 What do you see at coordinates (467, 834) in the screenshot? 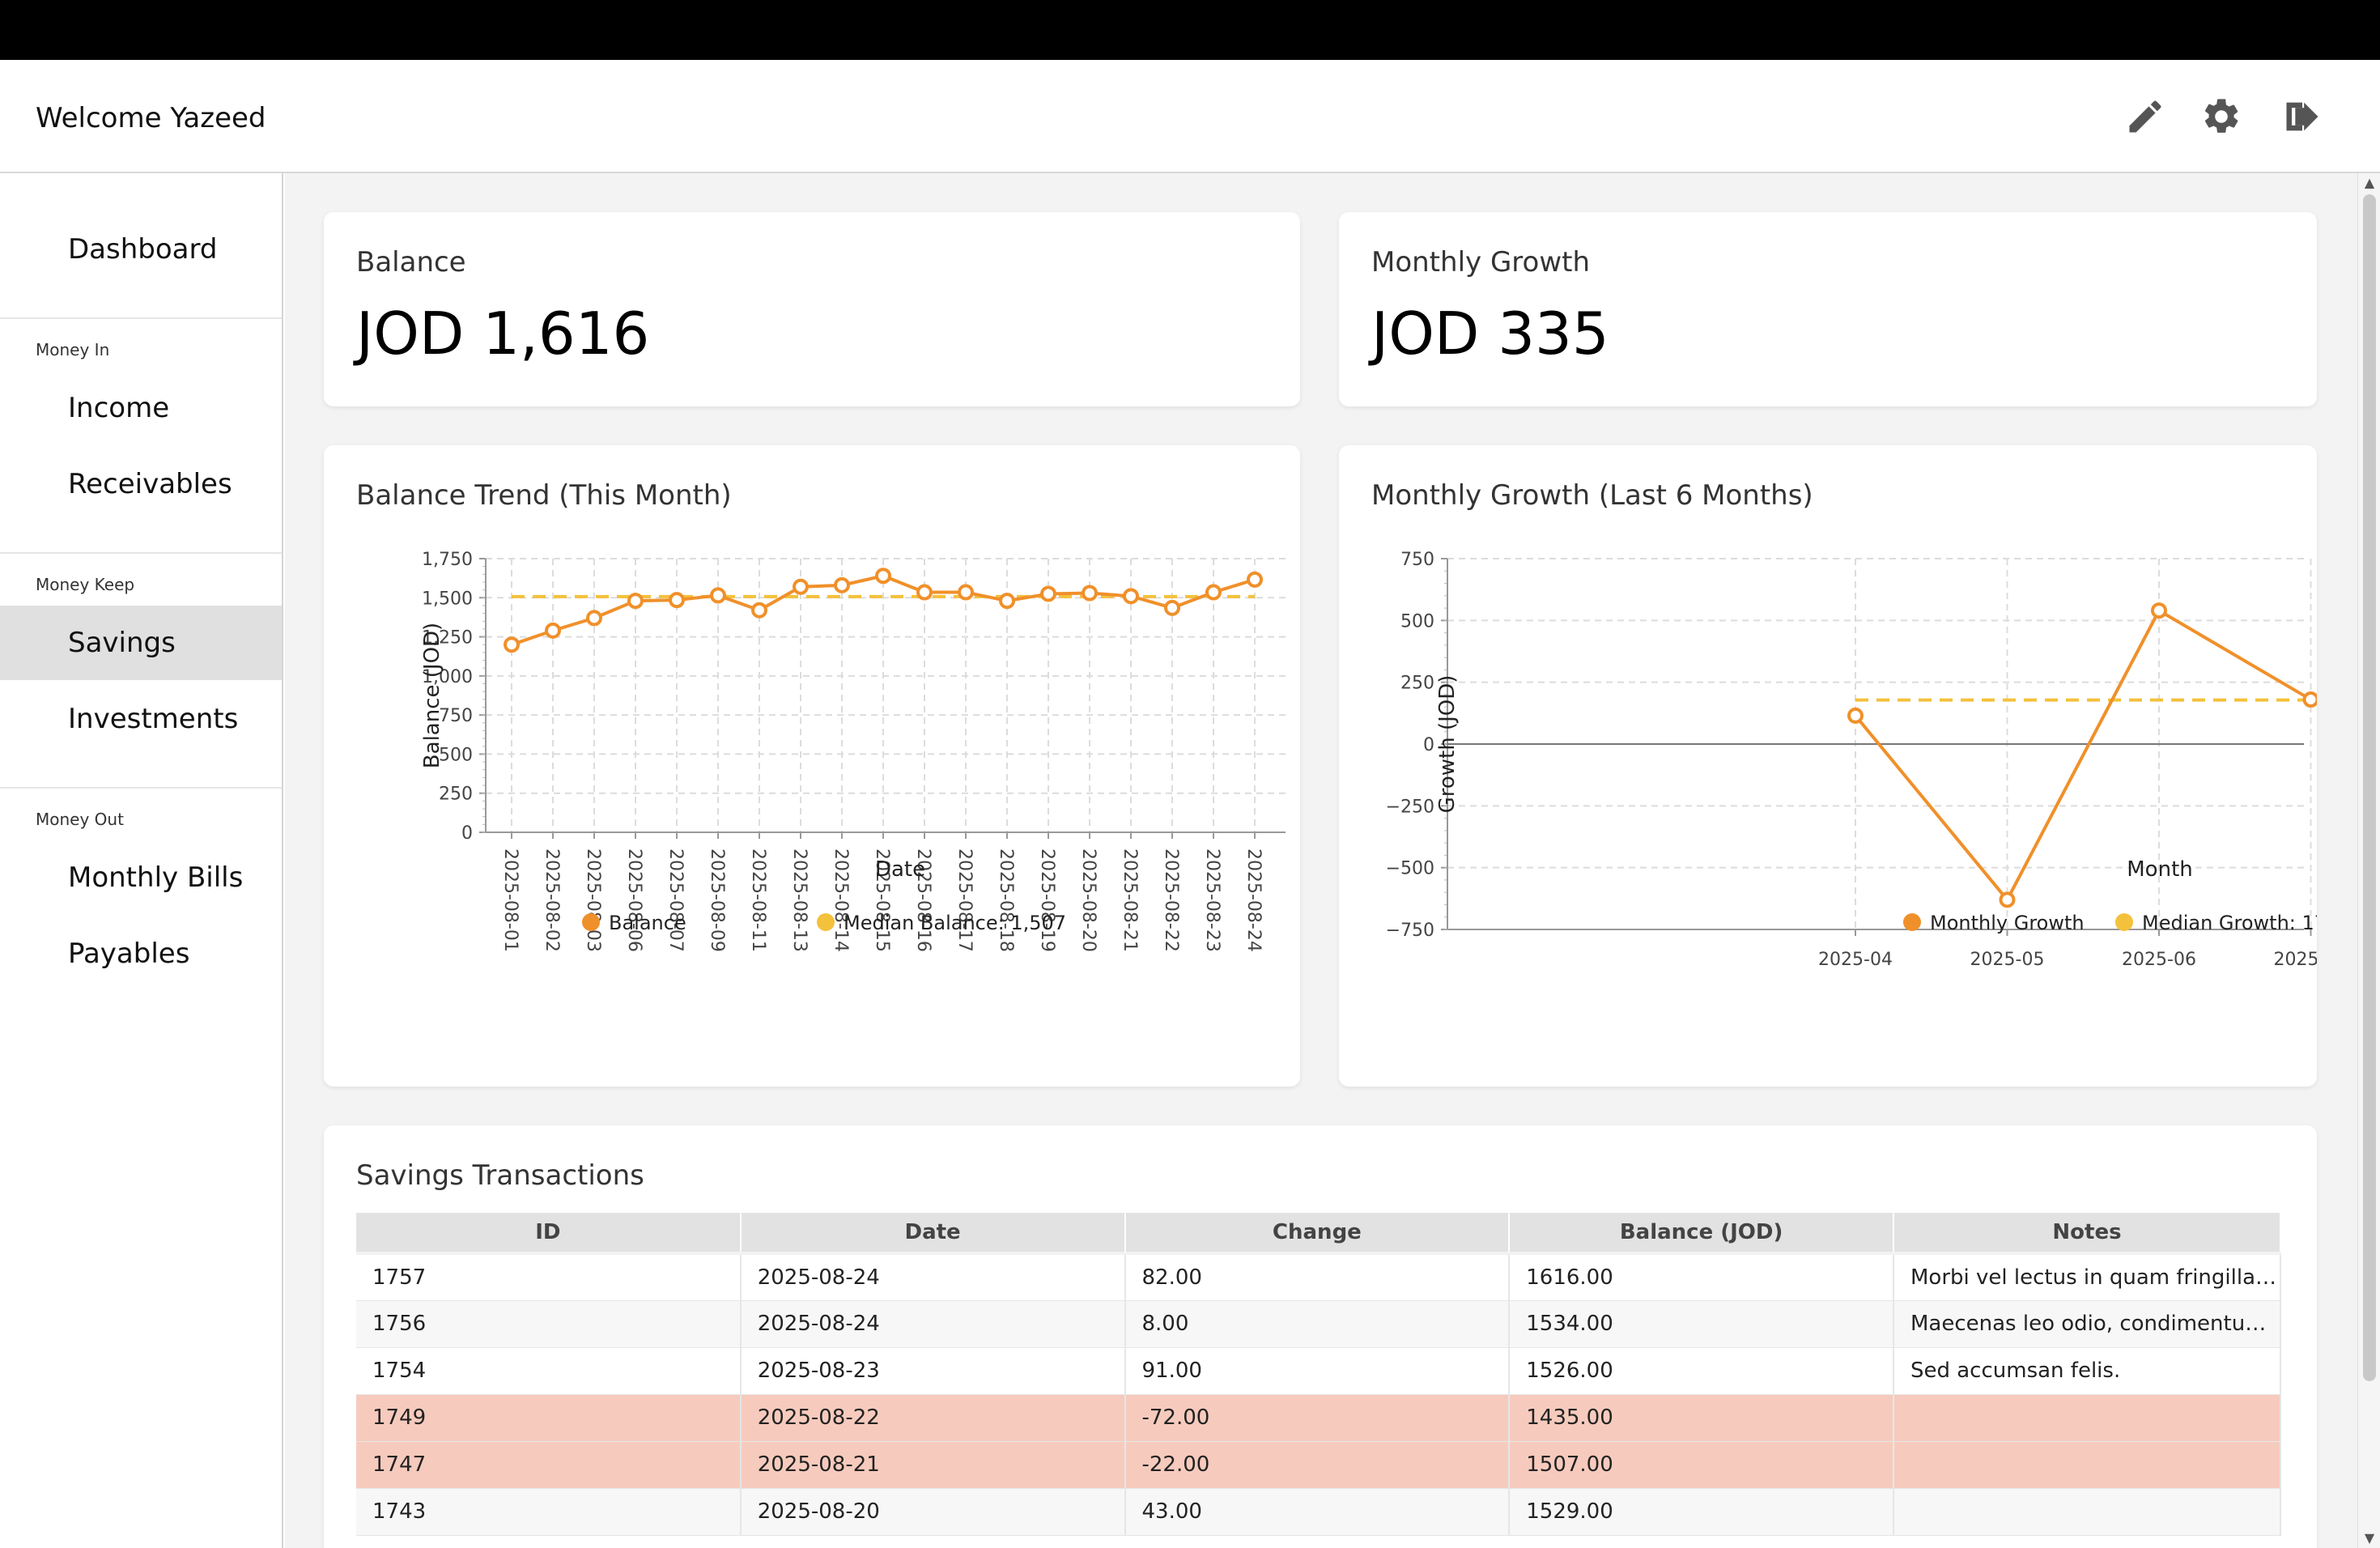
I see `y-tick-label: 0` at bounding box center [467, 834].